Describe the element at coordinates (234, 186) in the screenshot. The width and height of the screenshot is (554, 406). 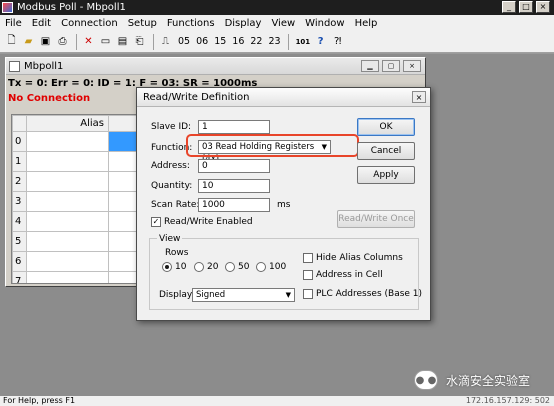
I see `quantity-field: 10` at that location.